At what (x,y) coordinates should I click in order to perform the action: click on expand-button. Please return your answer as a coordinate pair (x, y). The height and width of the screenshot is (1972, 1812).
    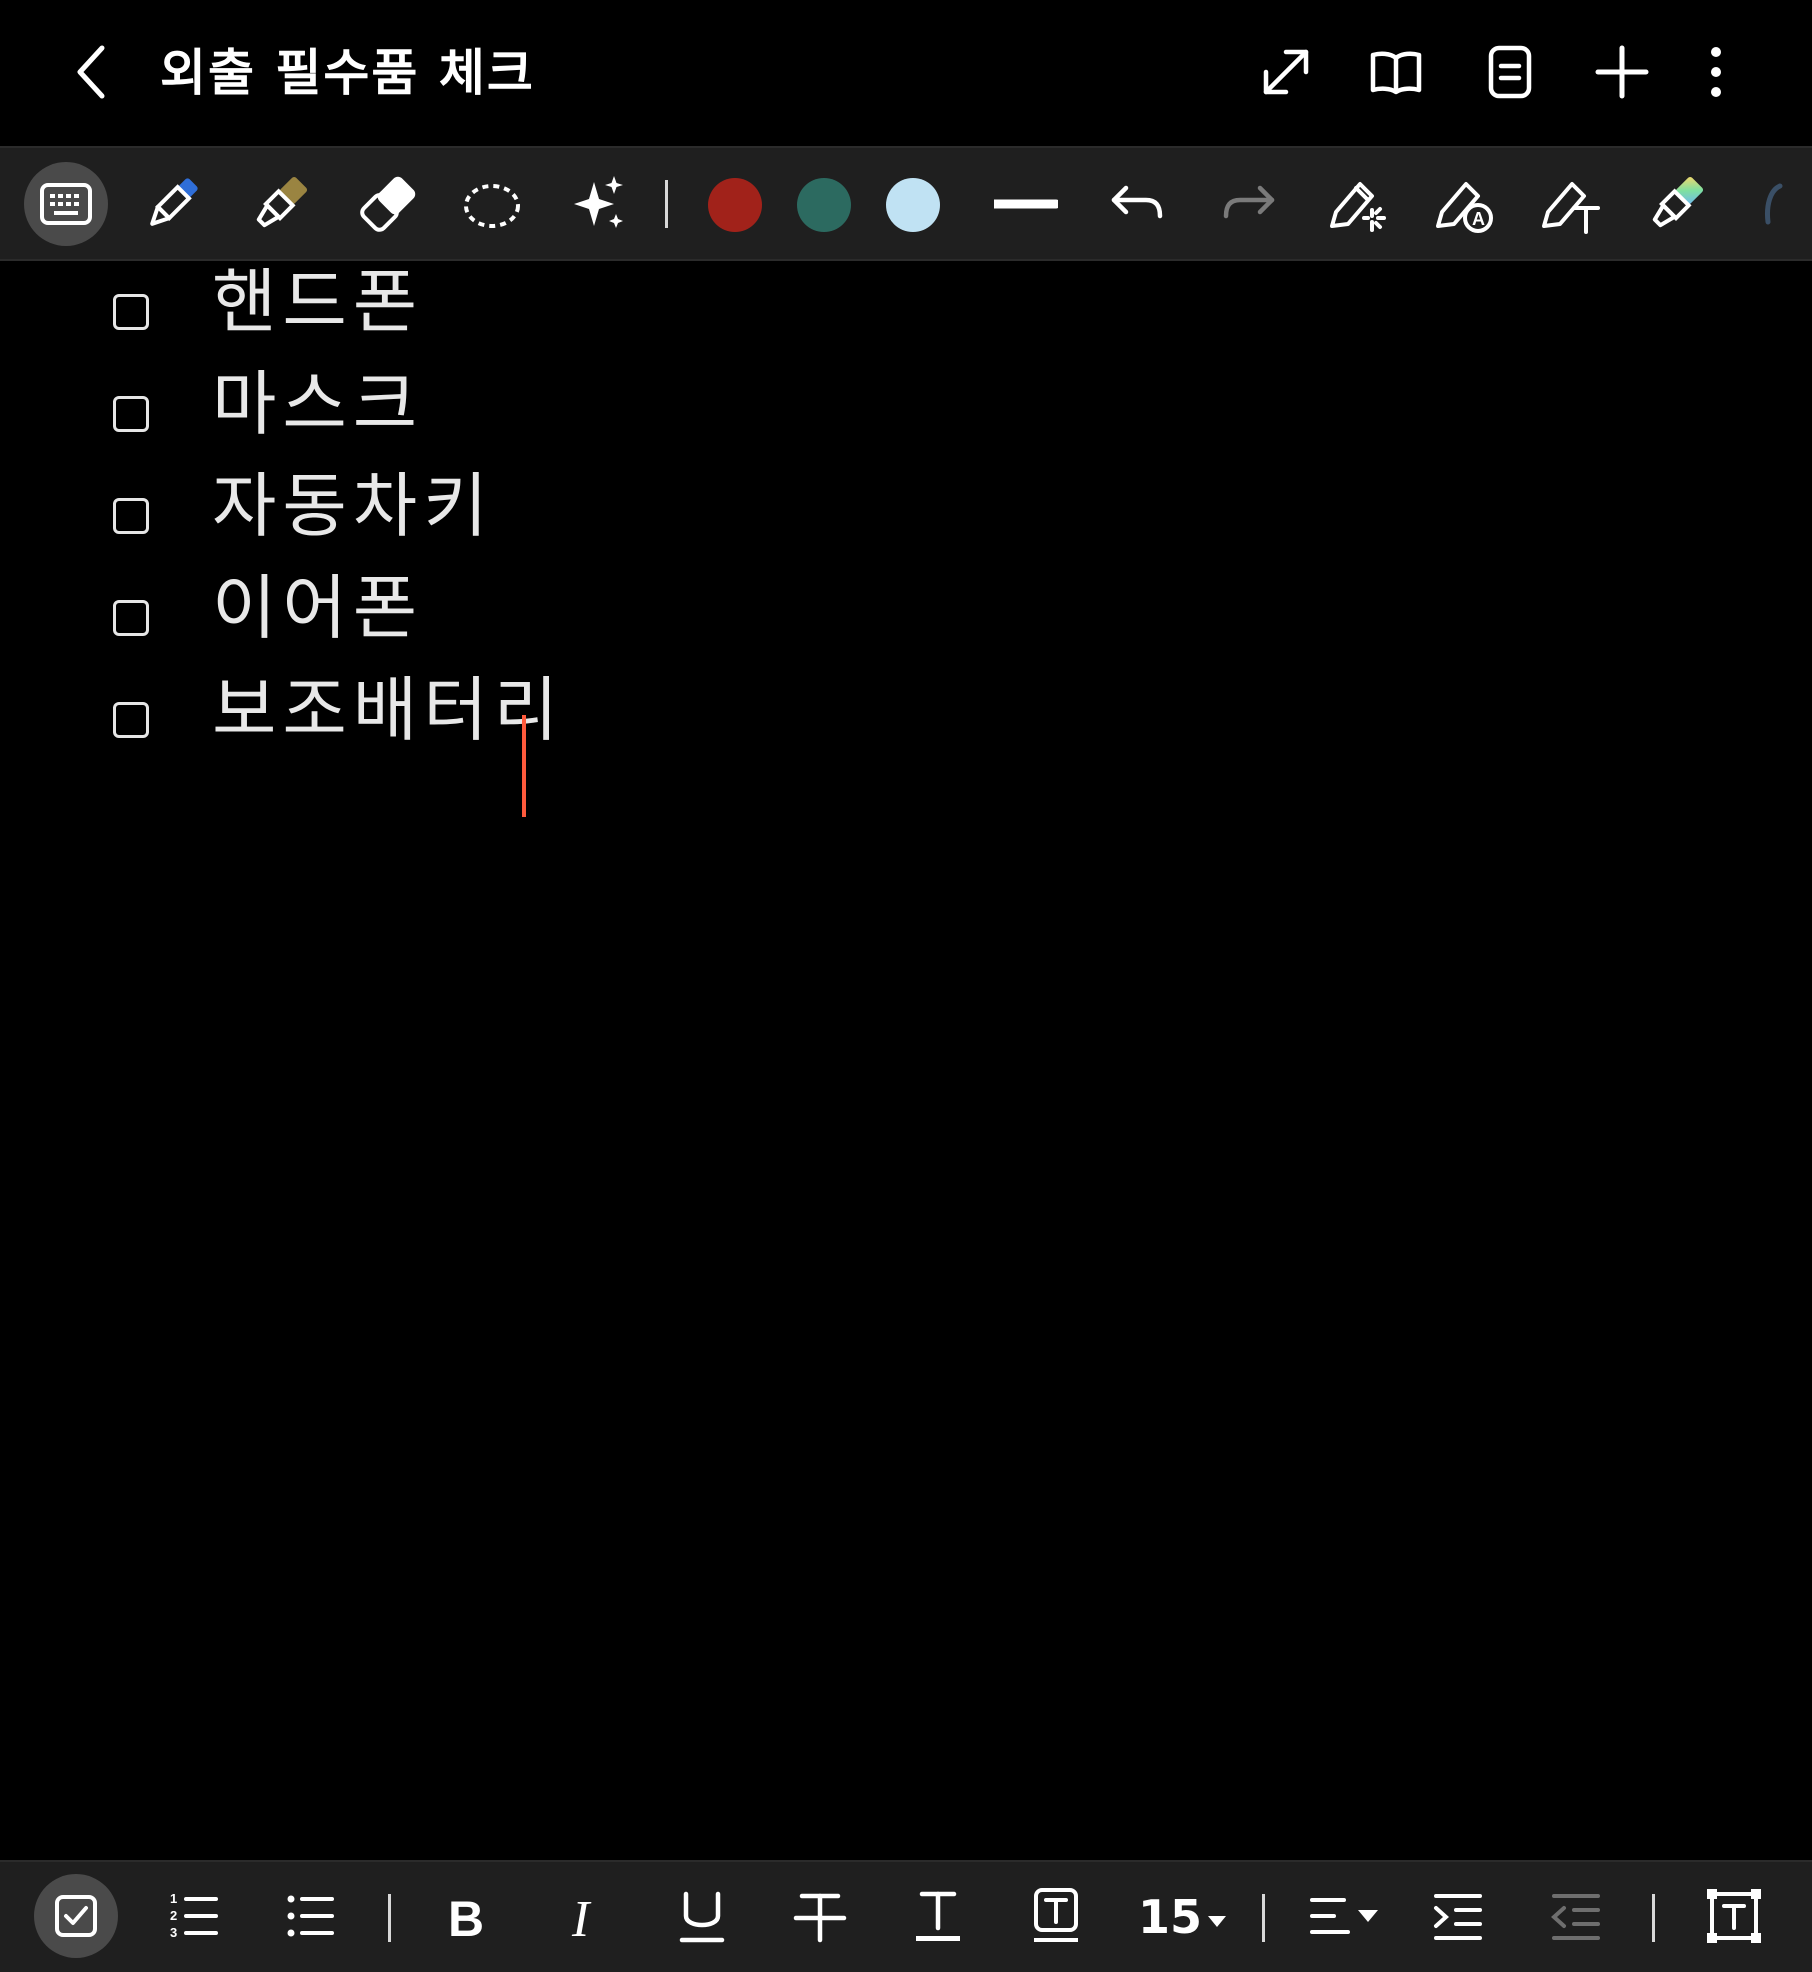
    Looking at the image, I should click on (1286, 72).